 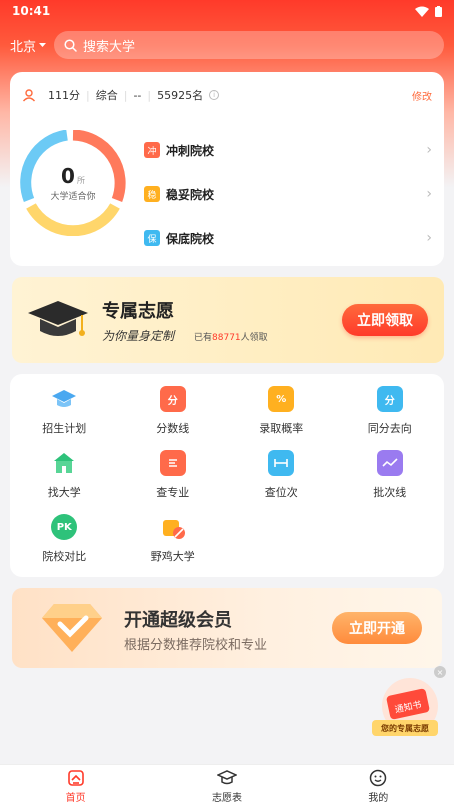 I want to click on city-selector: 北京, so click(x=28, y=45).